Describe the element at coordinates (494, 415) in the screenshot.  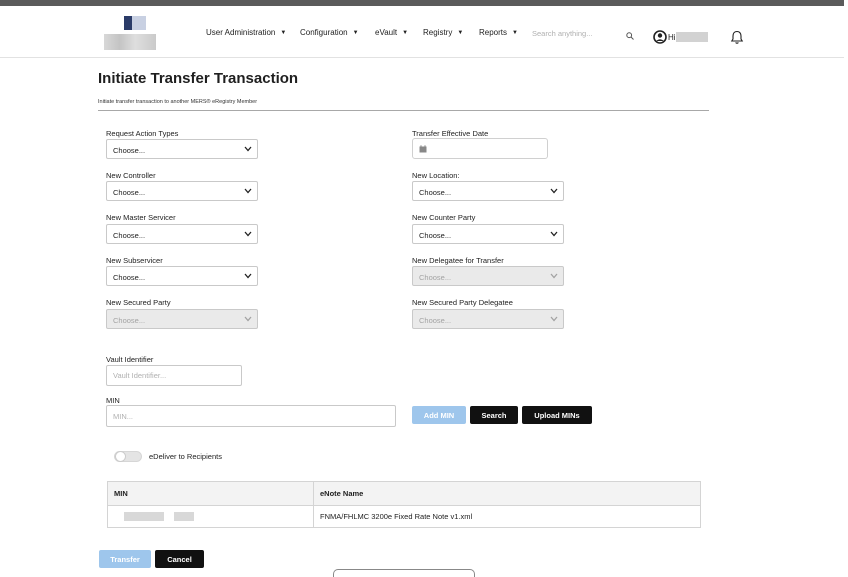
I see `search-button: Search` at that location.